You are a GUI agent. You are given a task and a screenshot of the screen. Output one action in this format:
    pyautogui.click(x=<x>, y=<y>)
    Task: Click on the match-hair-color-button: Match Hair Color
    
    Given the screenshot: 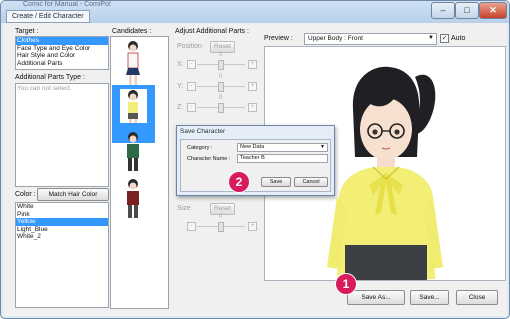 What is the action you would take?
    pyautogui.click(x=73, y=194)
    